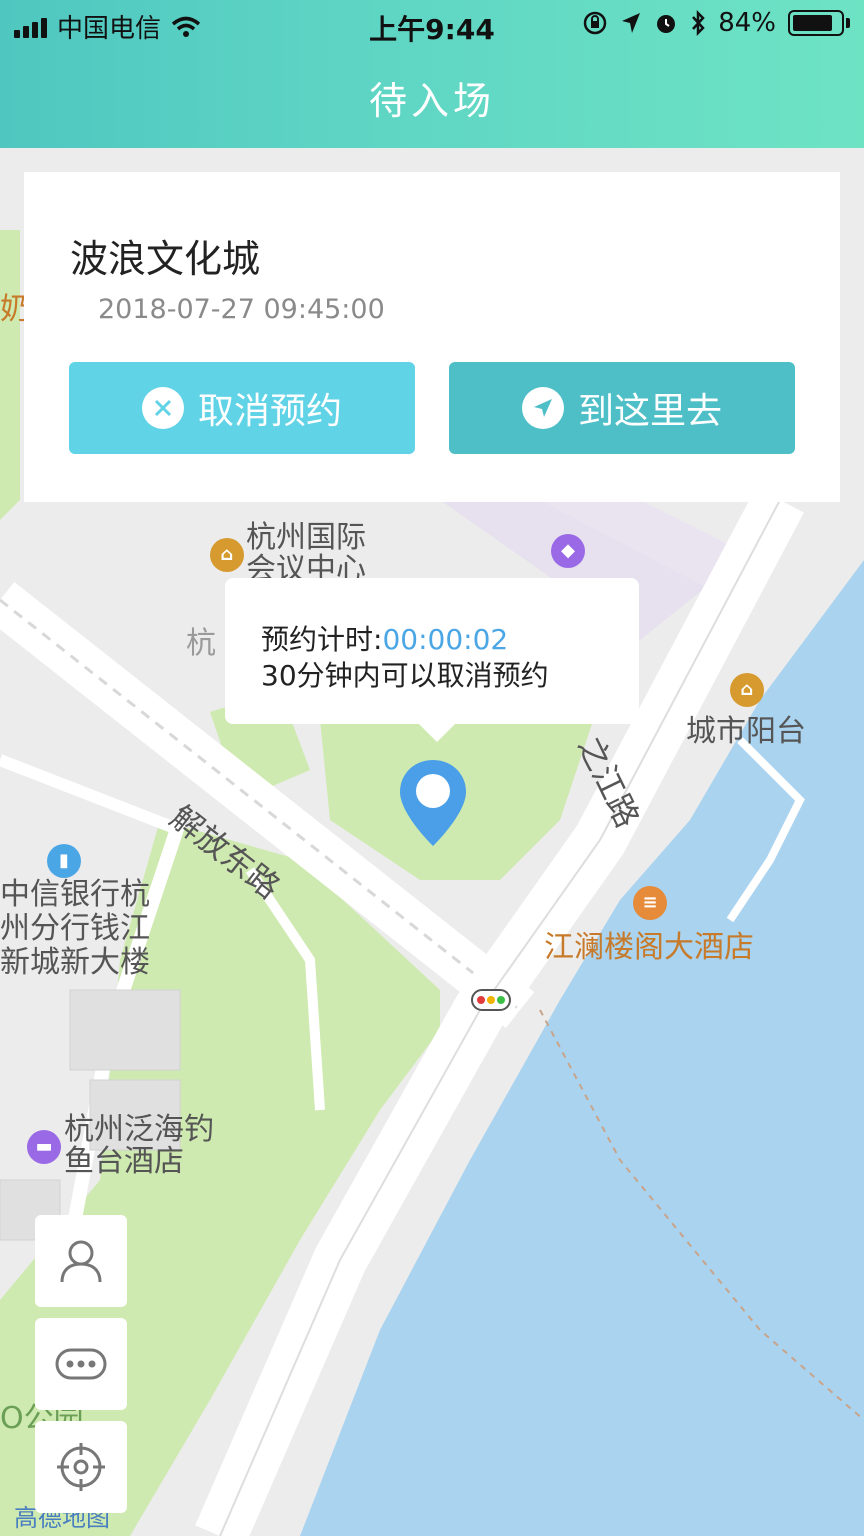 The width and height of the screenshot is (864, 1536). I want to click on label-fanhai-hotel: 杭州泛海钓 鱼台酒店, so click(139, 1145).